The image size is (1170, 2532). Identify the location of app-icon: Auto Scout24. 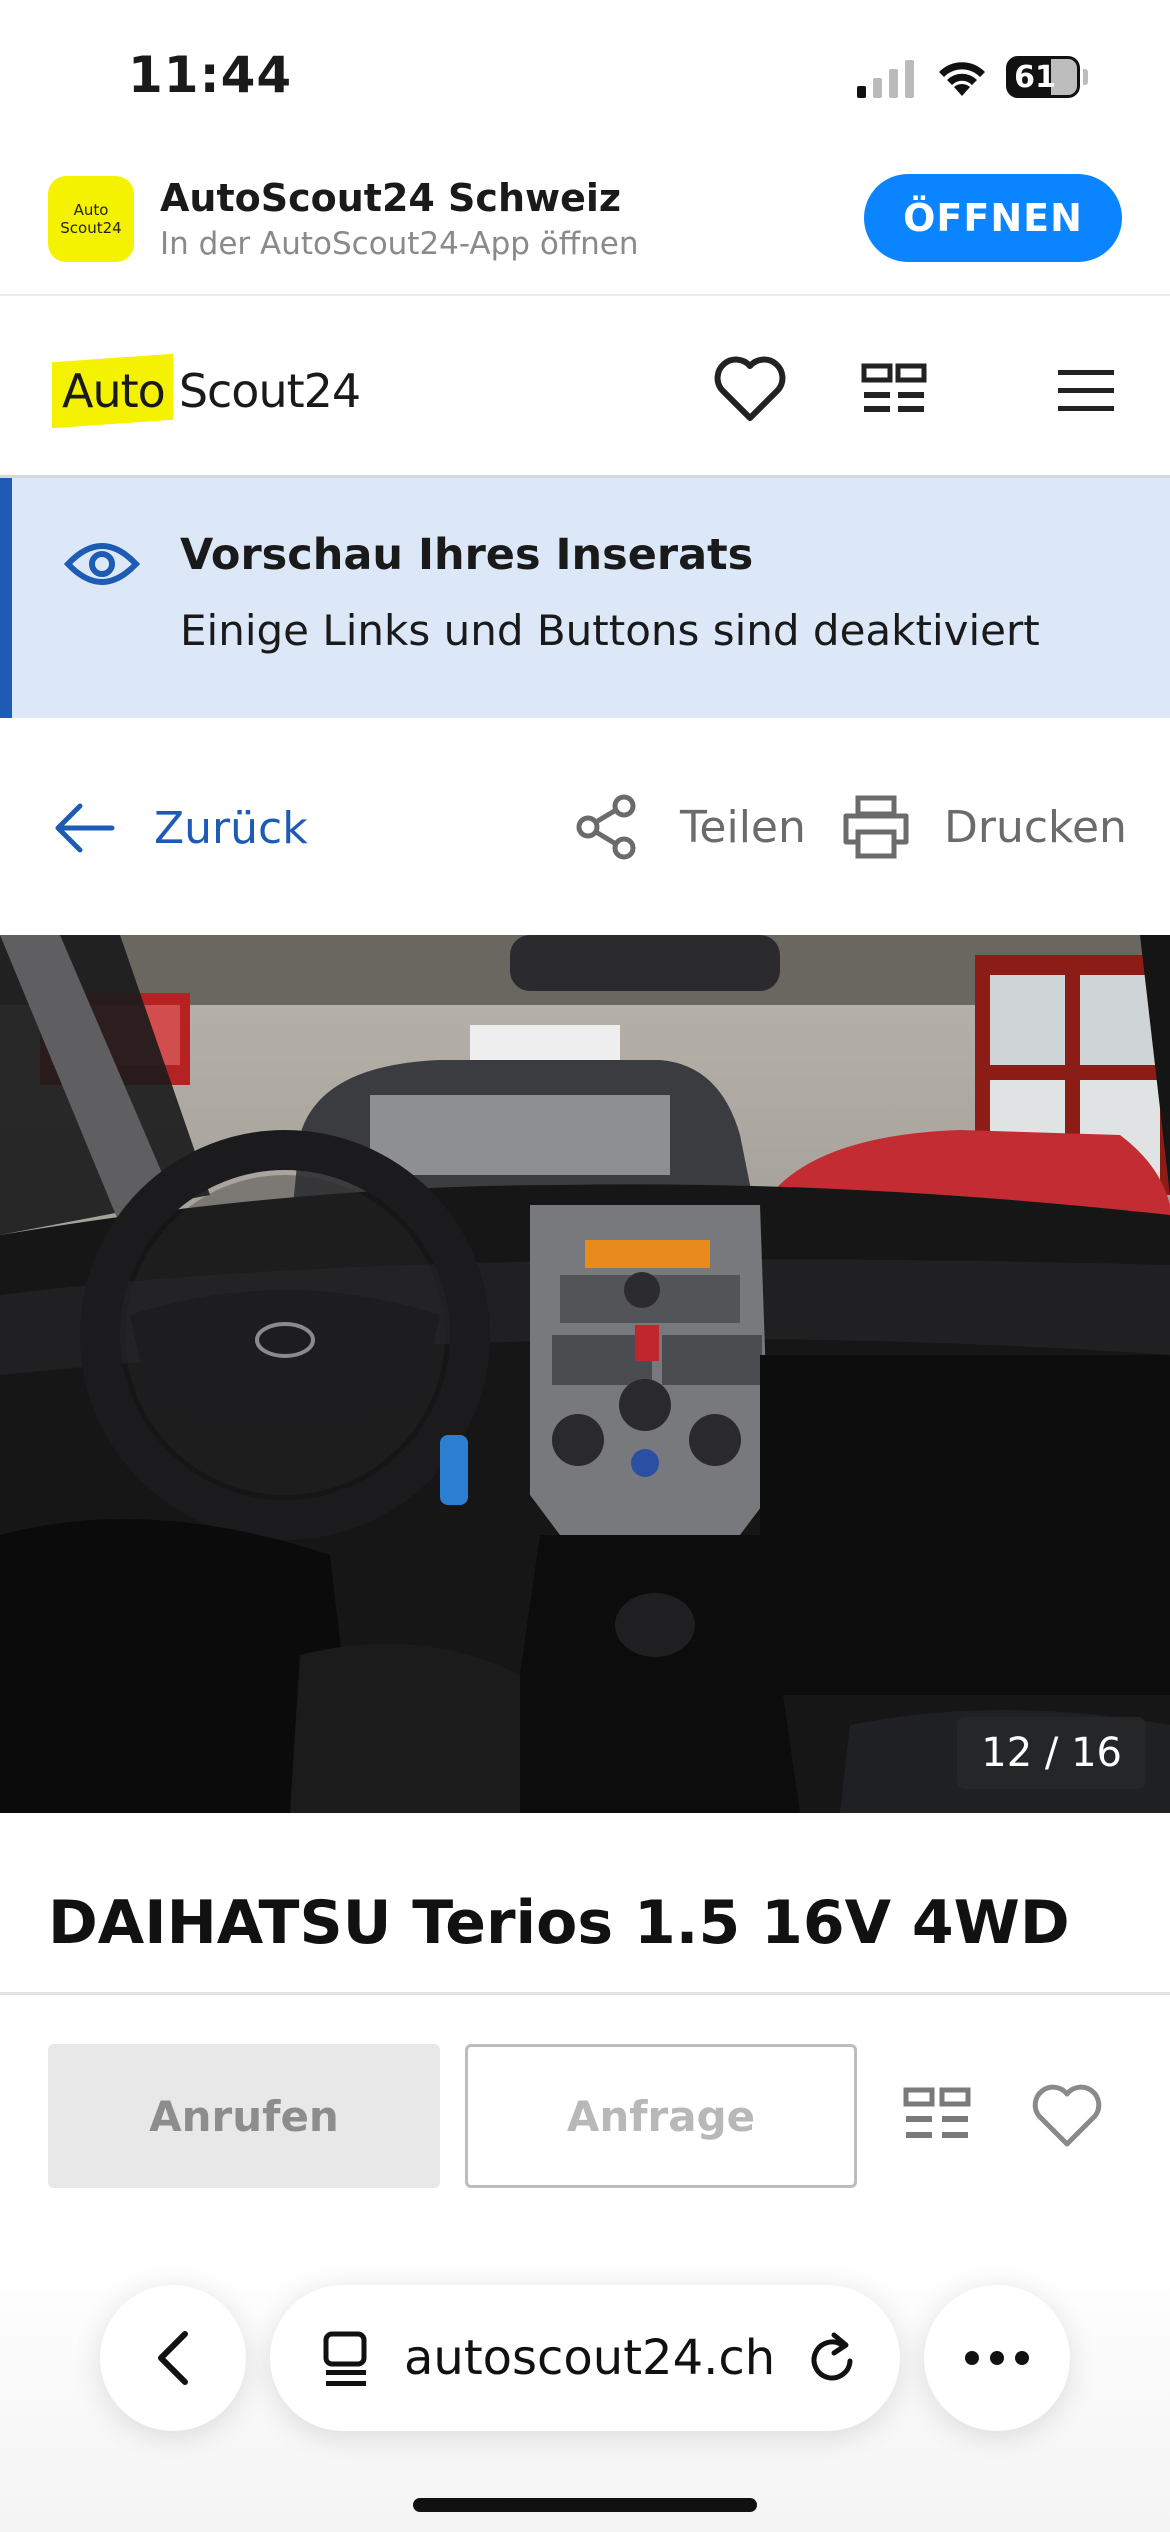
(91, 219).